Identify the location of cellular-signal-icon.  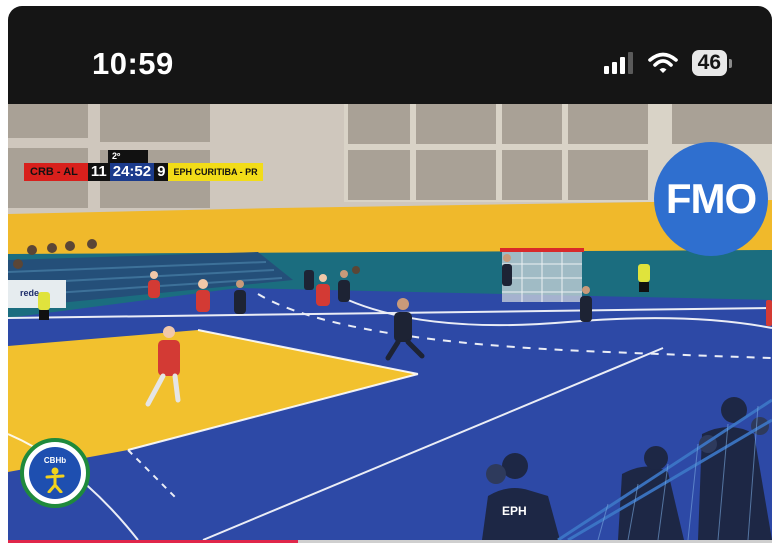
(618, 63).